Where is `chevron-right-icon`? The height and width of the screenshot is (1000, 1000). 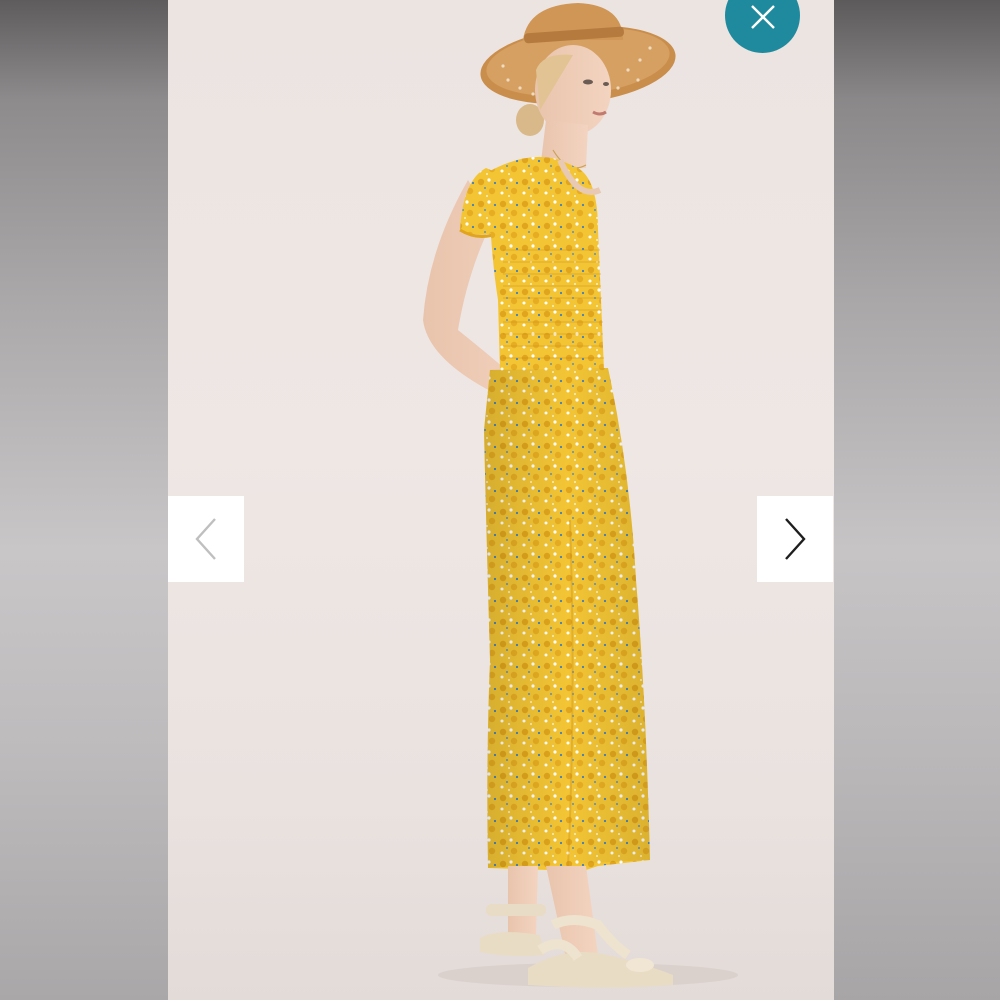
chevron-right-icon is located at coordinates (795, 539).